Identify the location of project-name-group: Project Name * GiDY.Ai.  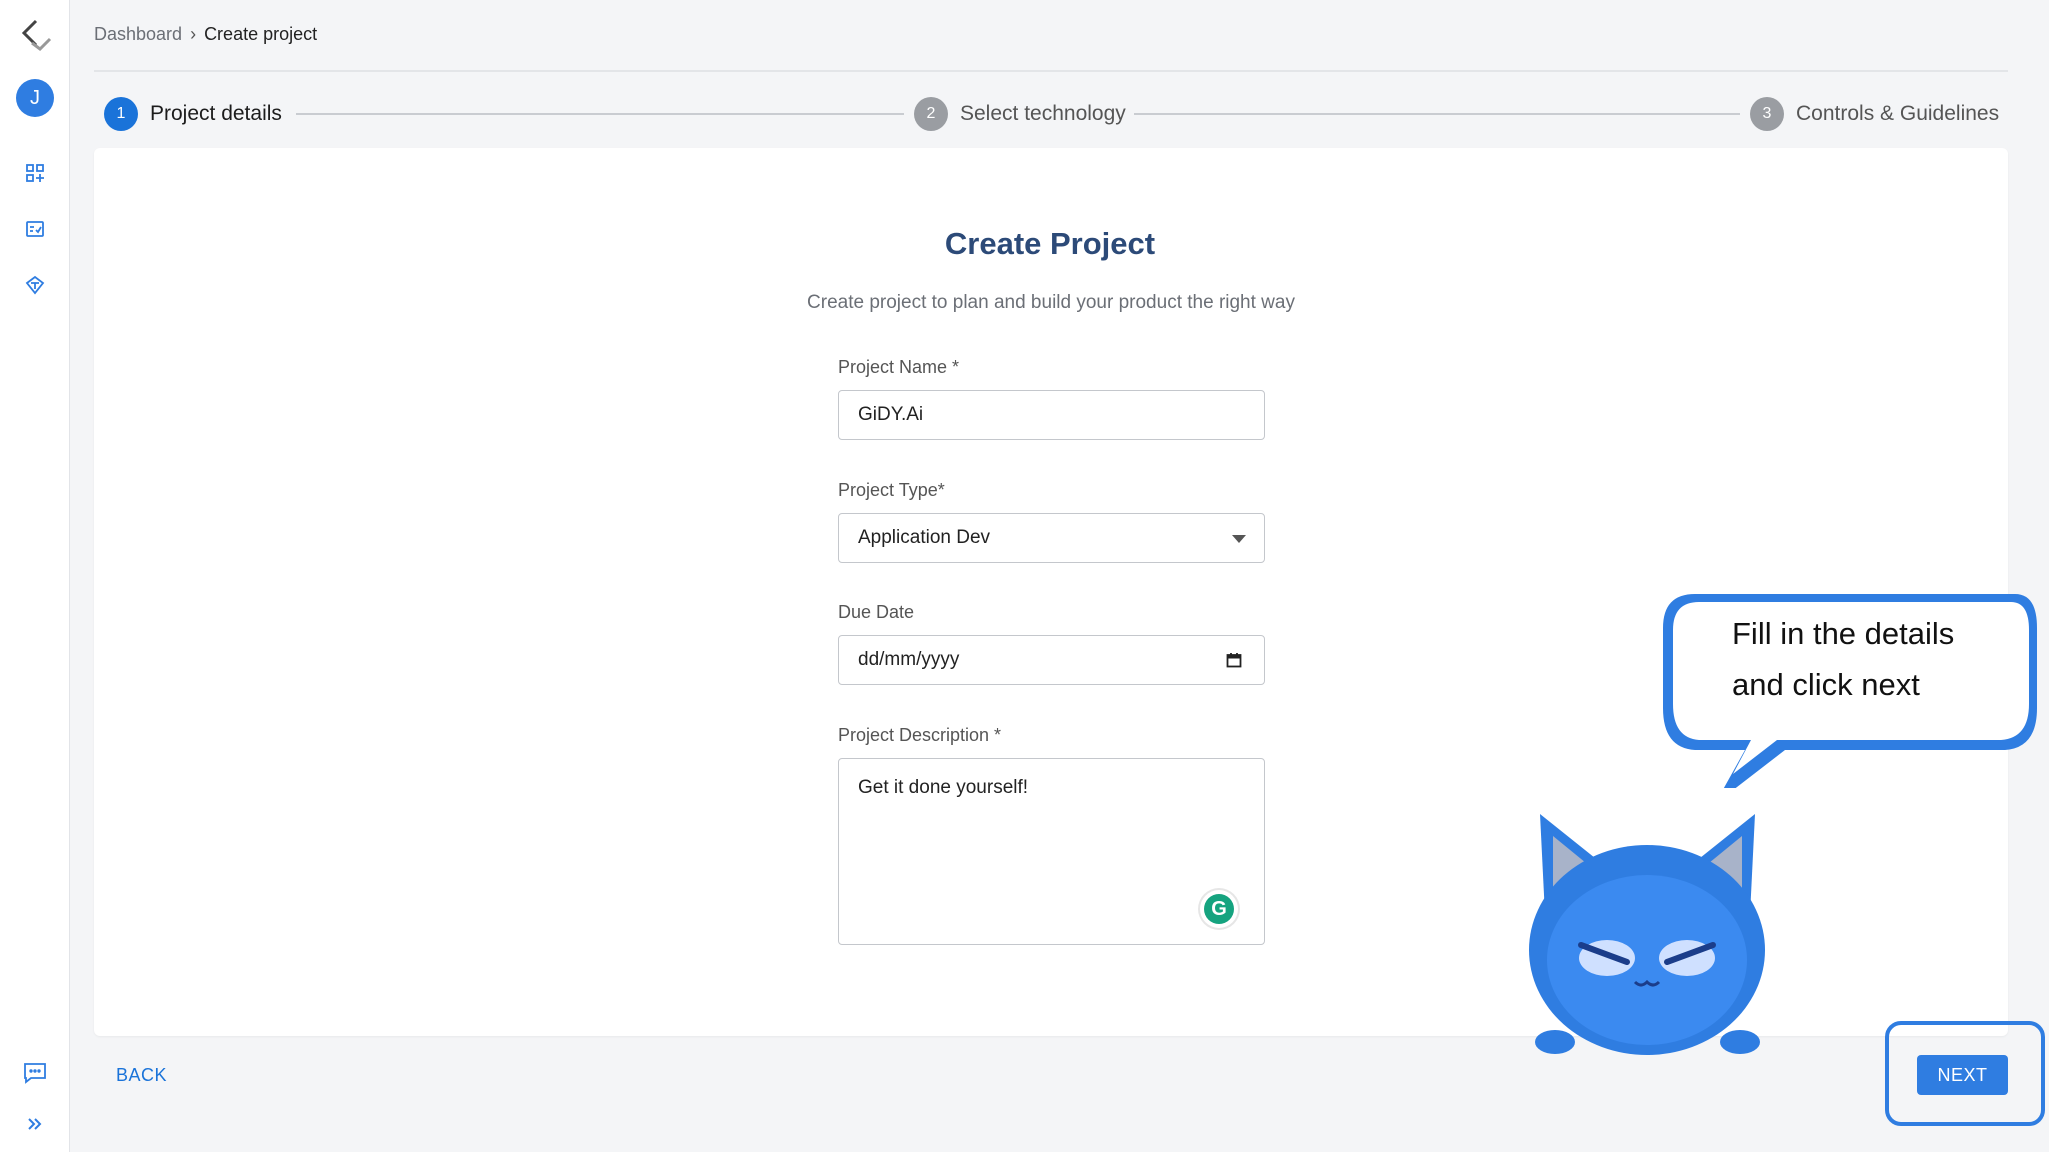
(1051, 398).